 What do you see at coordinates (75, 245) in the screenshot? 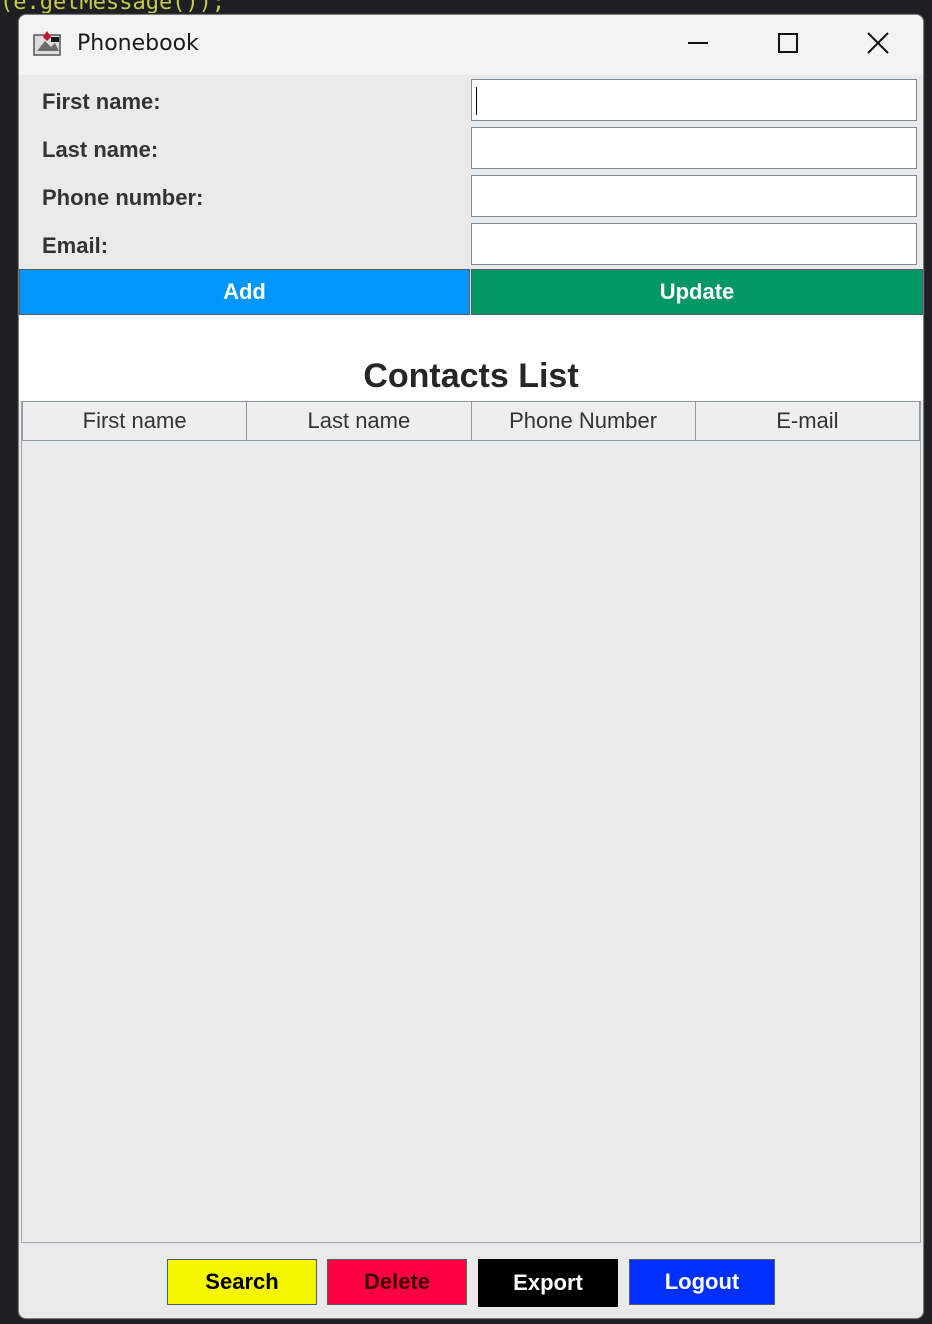
I see `email-label: Email:` at bounding box center [75, 245].